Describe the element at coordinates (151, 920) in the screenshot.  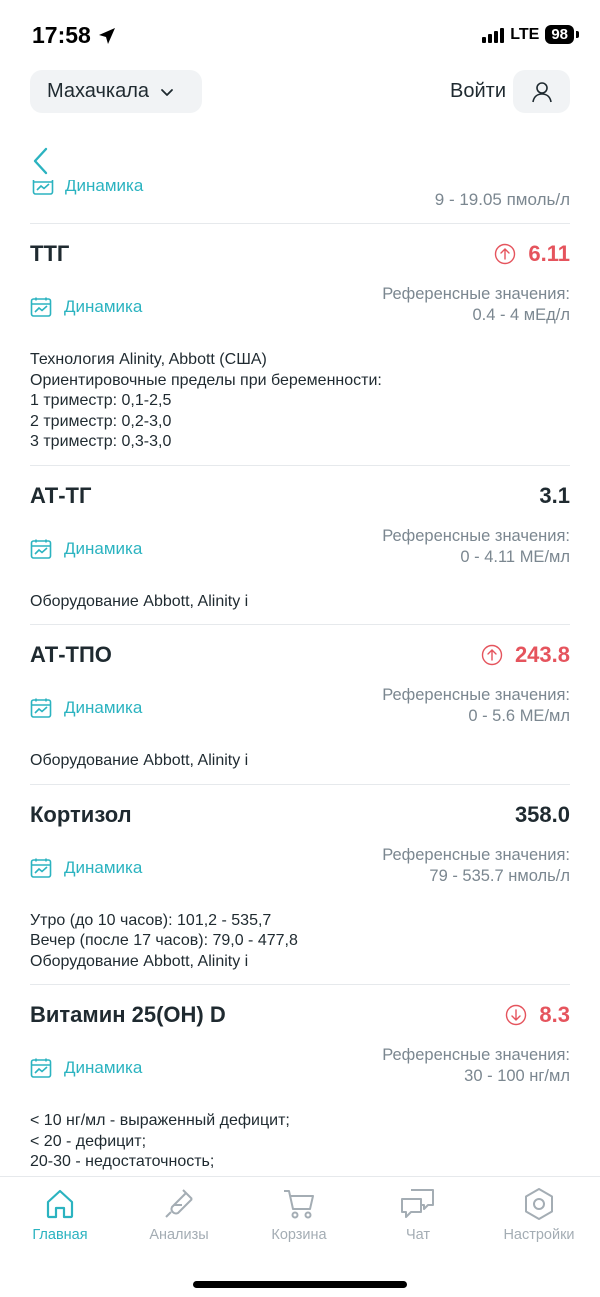
I see `note-line: Утро (до 10 часов): 101,2 - 535,7` at that location.